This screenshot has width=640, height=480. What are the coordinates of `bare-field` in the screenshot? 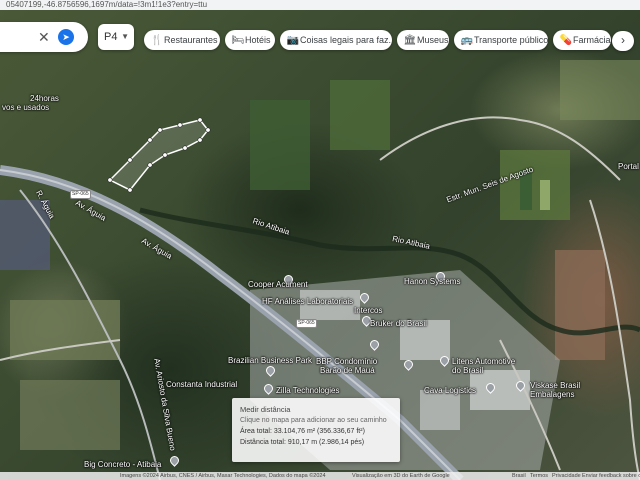 It's located at (580, 305).